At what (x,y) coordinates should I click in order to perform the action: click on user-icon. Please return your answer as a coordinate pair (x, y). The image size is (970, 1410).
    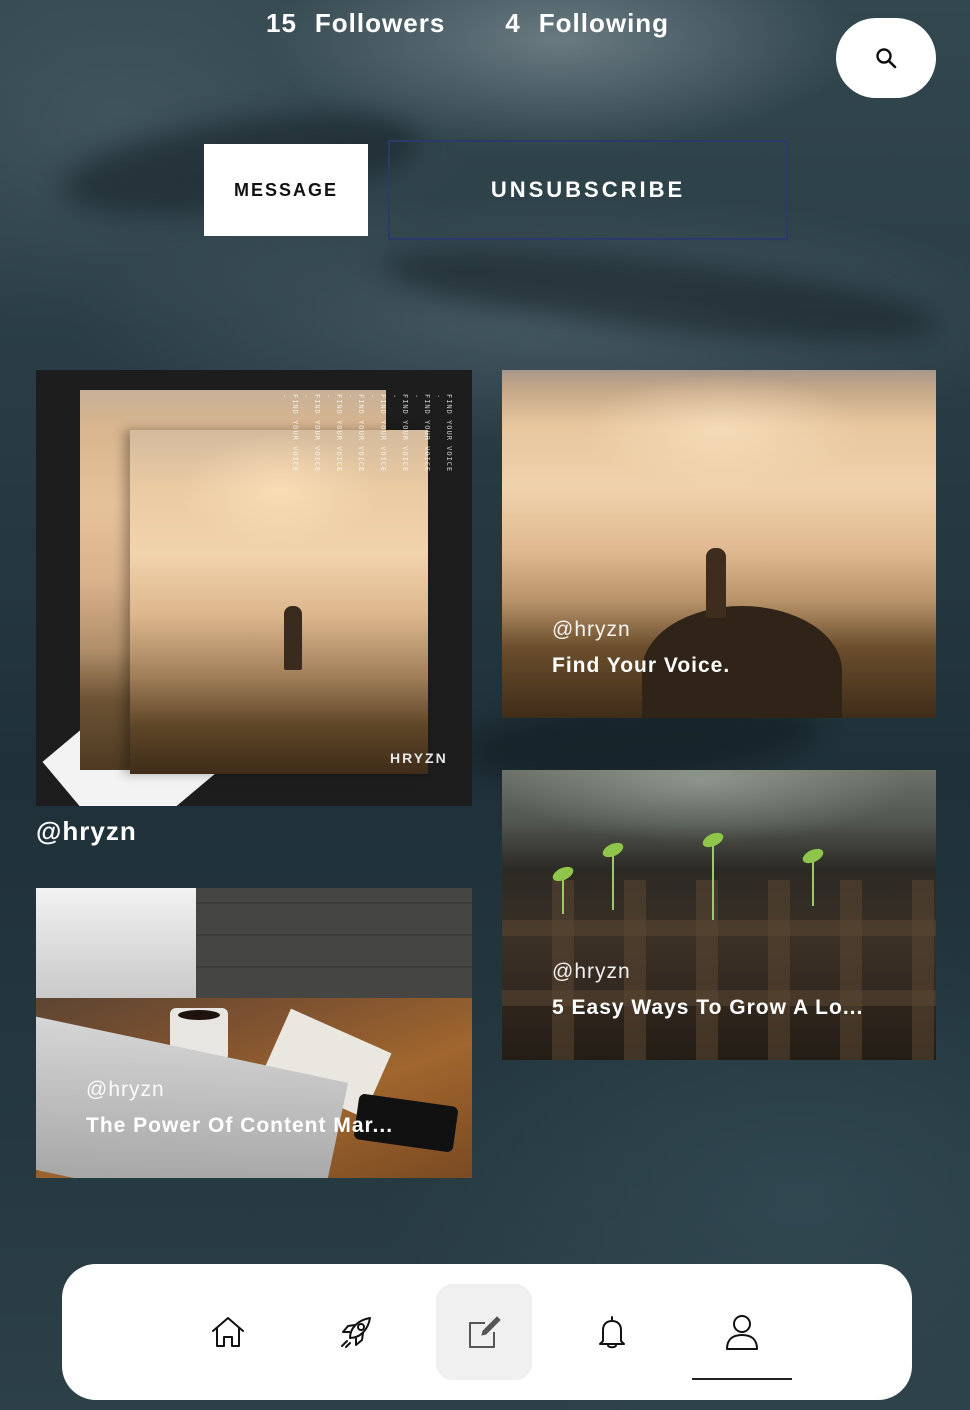
    Looking at the image, I should click on (742, 1332).